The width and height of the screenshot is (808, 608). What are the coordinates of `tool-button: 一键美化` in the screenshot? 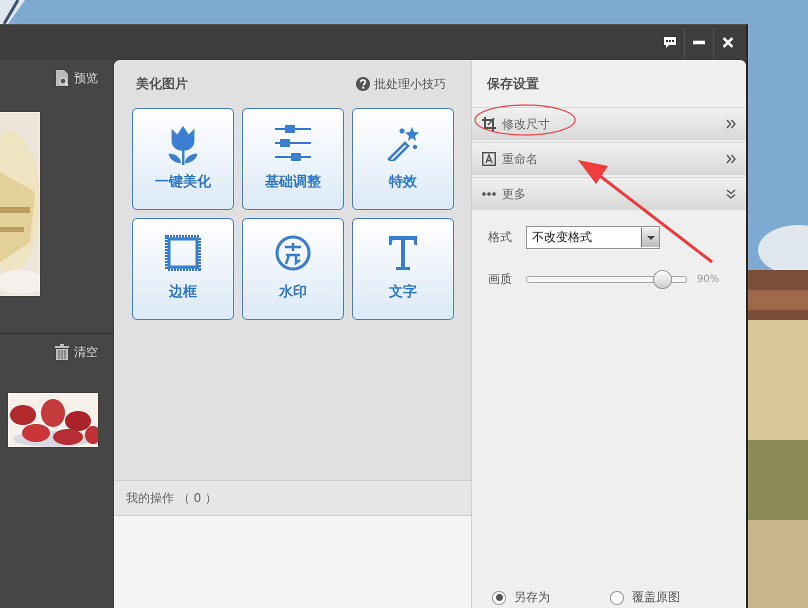 It's located at (183, 159).